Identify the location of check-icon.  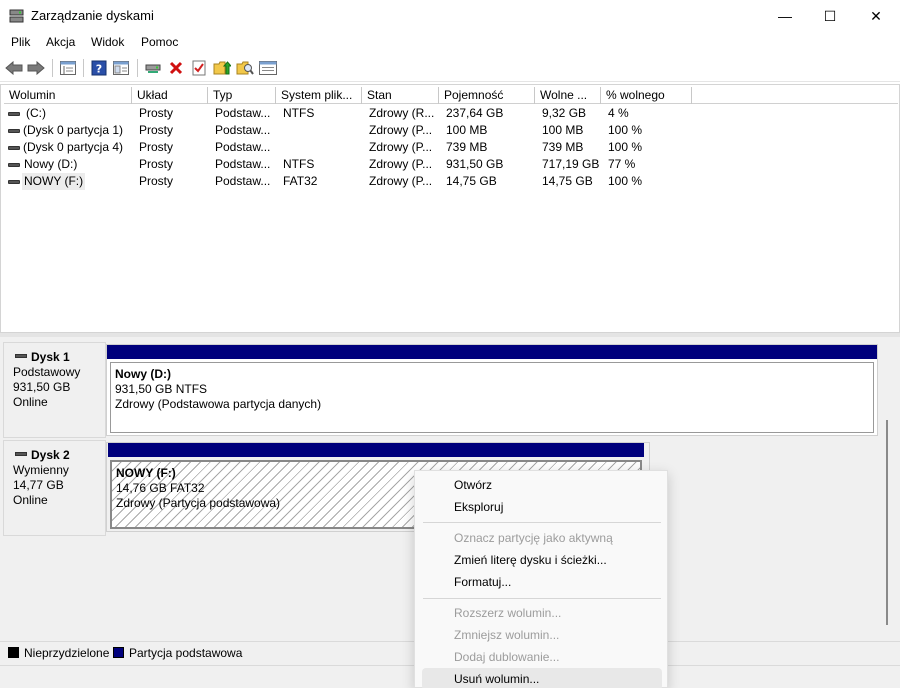
(199, 68).